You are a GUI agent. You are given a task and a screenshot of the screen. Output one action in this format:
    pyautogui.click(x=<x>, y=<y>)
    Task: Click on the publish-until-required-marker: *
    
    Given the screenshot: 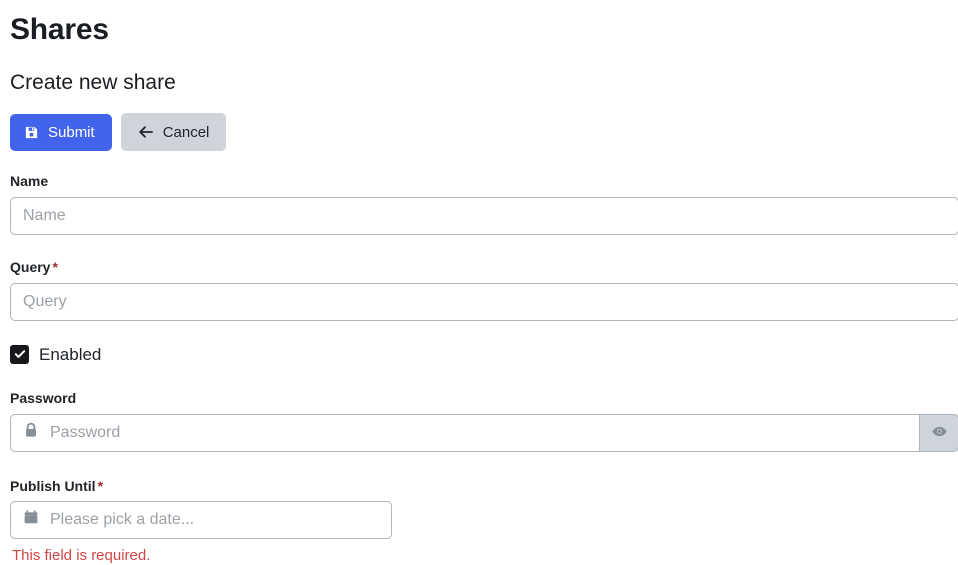 What is the action you would take?
    pyautogui.click(x=100, y=485)
    